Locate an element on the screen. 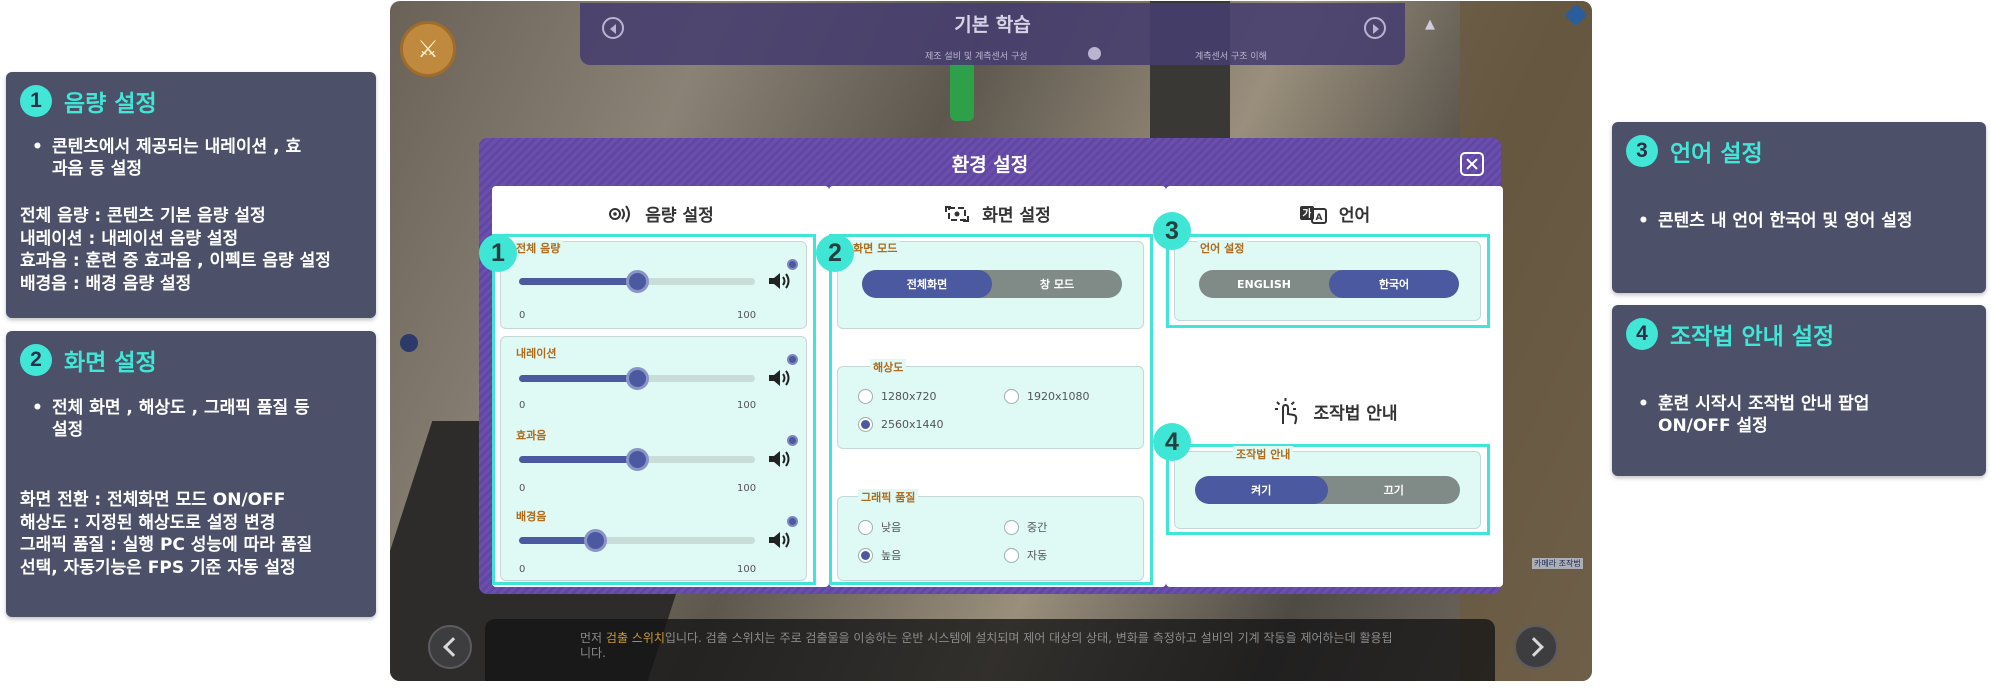  annotation-card-language: 3 언어 설정 콘텐츠 내 언어 한국어 및 영어 설정 is located at coordinates (1799, 207).